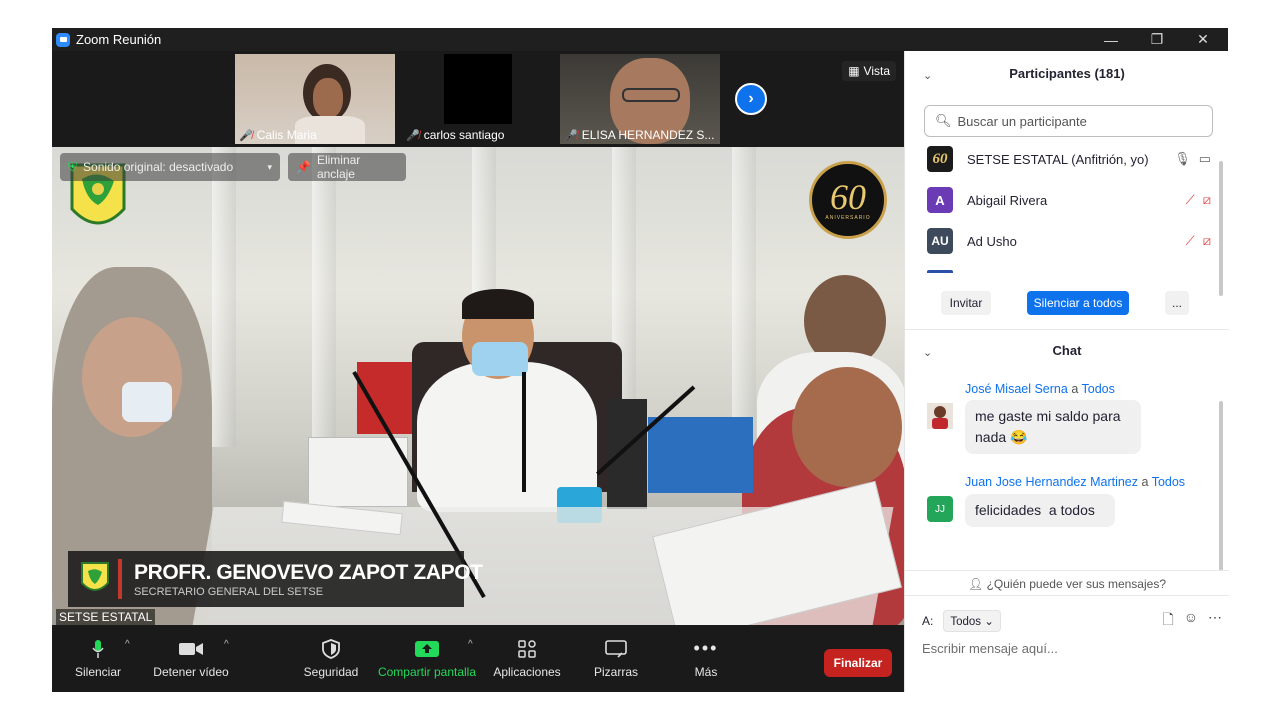 This screenshot has height=720, width=1280. I want to click on invite-button: Invitar, so click(966, 303).